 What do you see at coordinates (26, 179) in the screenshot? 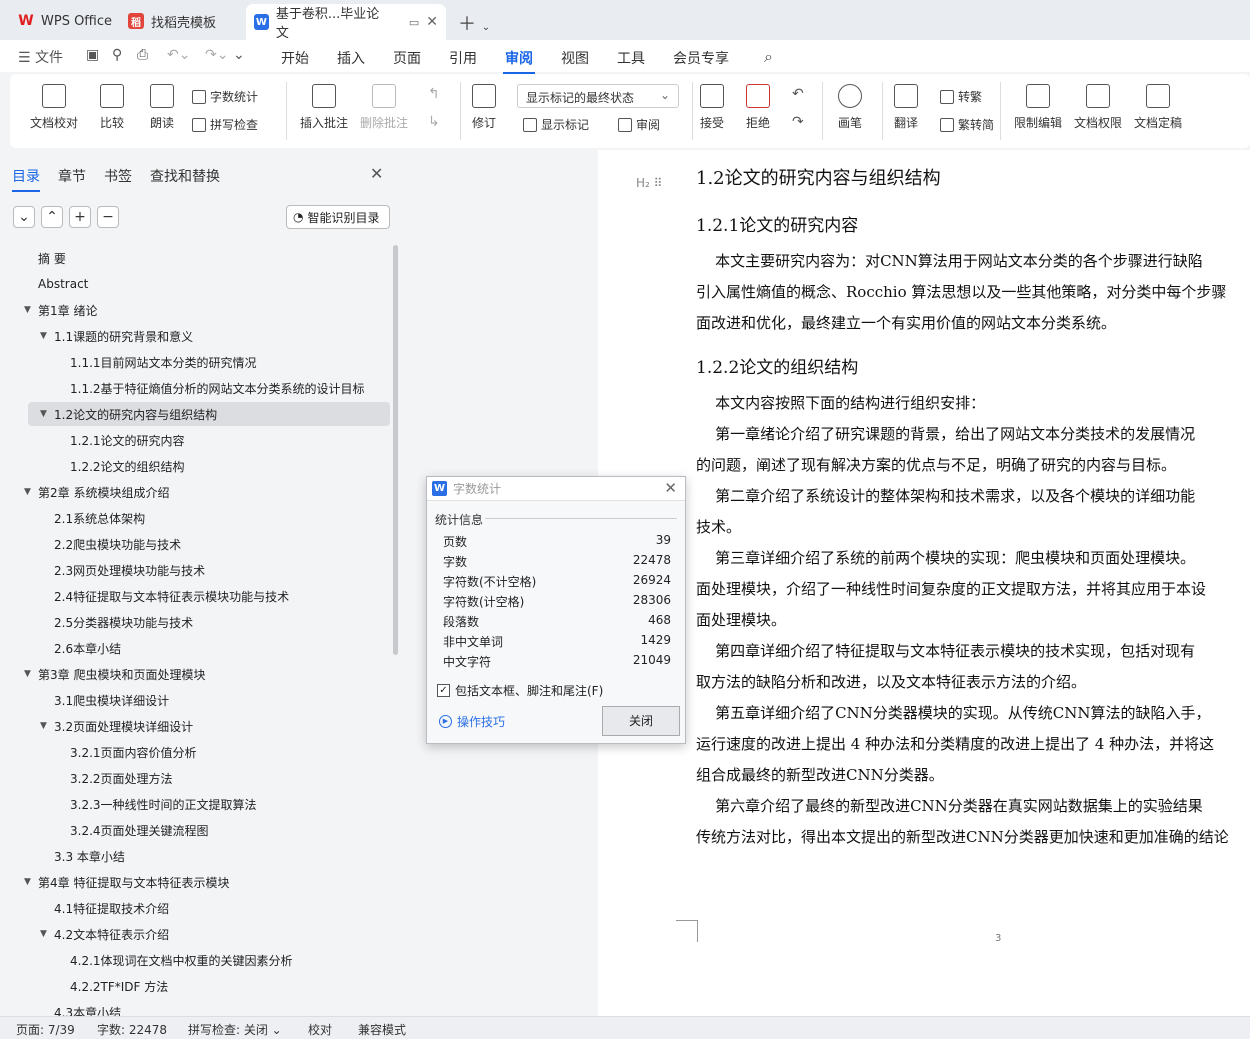
I see `nav-tab-toc: 目录` at bounding box center [26, 179].